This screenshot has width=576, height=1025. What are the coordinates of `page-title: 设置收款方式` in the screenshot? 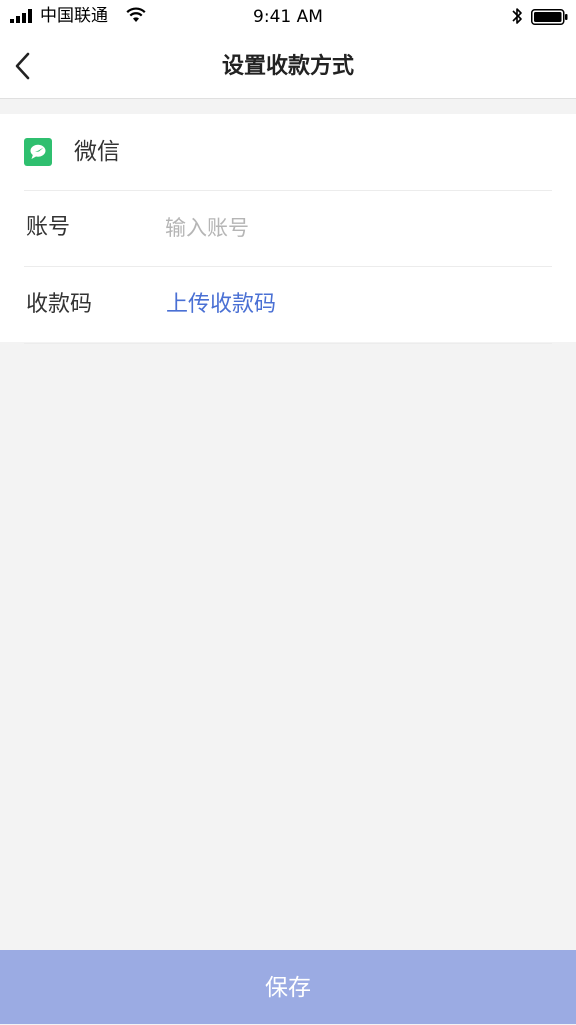 It's located at (287, 66).